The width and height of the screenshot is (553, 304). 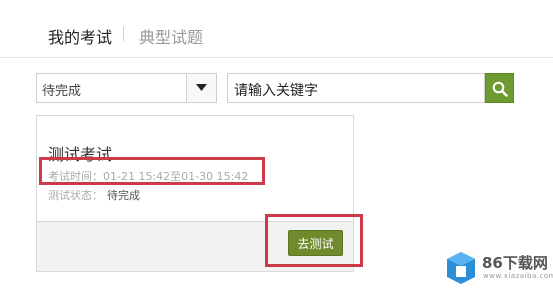 What do you see at coordinates (126, 88) in the screenshot?
I see `status-select: 待完成` at bounding box center [126, 88].